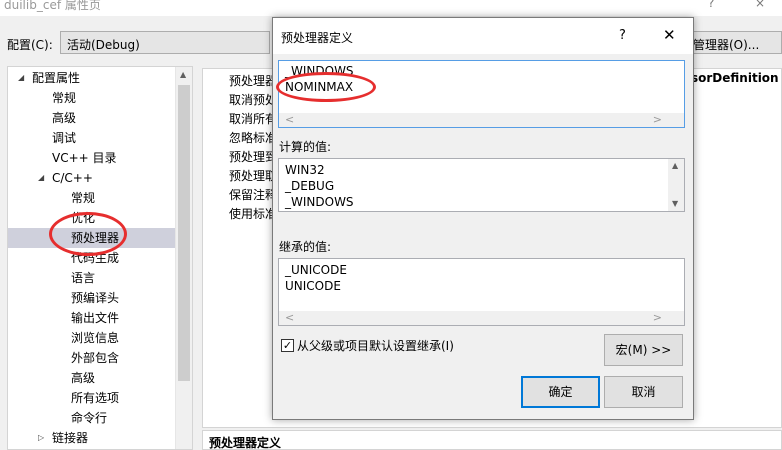 This screenshot has height=450, width=782. What do you see at coordinates (184, 233) in the screenshot?
I see `scroll-thumb` at bounding box center [184, 233].